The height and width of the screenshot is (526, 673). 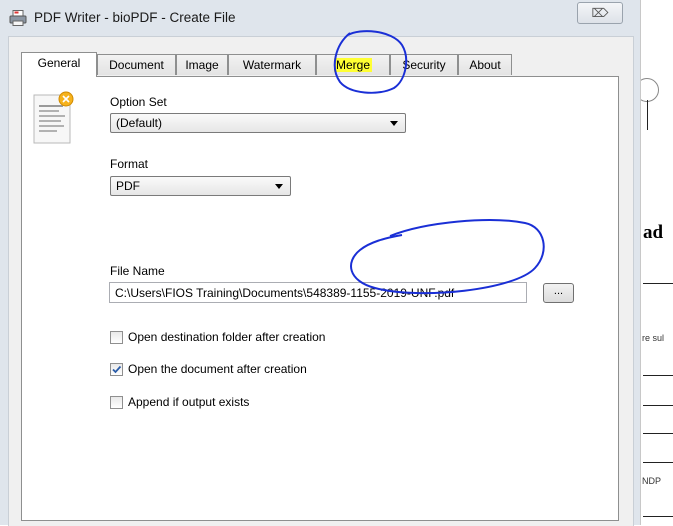 I want to click on open-folder-checkbox-row: Open destination folder after creation, so click(x=217, y=337).